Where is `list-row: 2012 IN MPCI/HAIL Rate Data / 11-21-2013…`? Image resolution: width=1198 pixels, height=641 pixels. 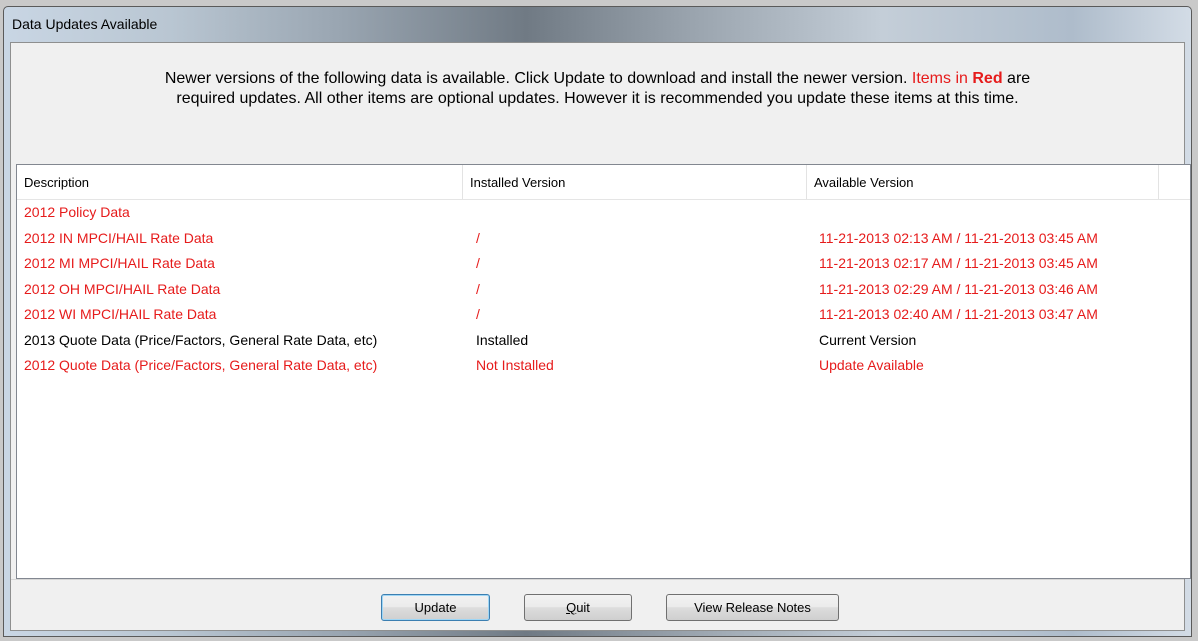
list-row: 2012 IN MPCI/HAIL Rate Data / 11-21-2013… is located at coordinates (603, 239).